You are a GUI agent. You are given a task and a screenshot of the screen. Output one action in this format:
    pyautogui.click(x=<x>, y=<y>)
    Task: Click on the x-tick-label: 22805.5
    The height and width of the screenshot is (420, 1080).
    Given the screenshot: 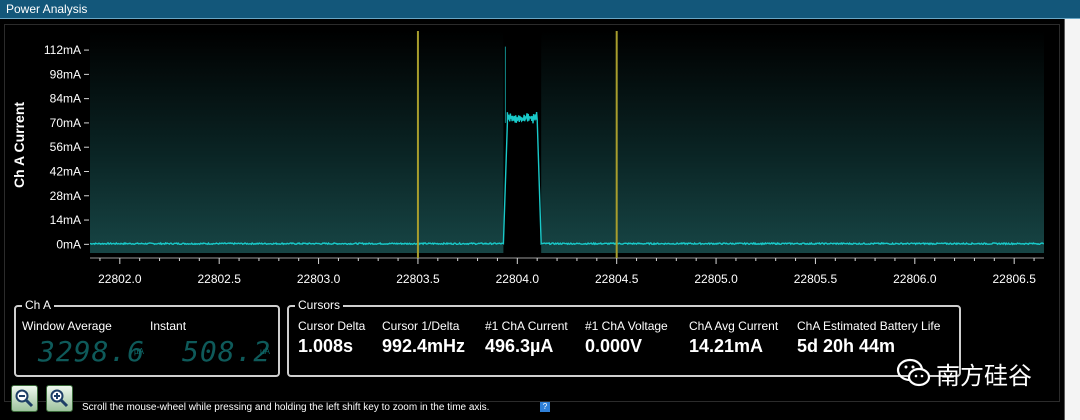 What is the action you would take?
    pyautogui.click(x=816, y=279)
    